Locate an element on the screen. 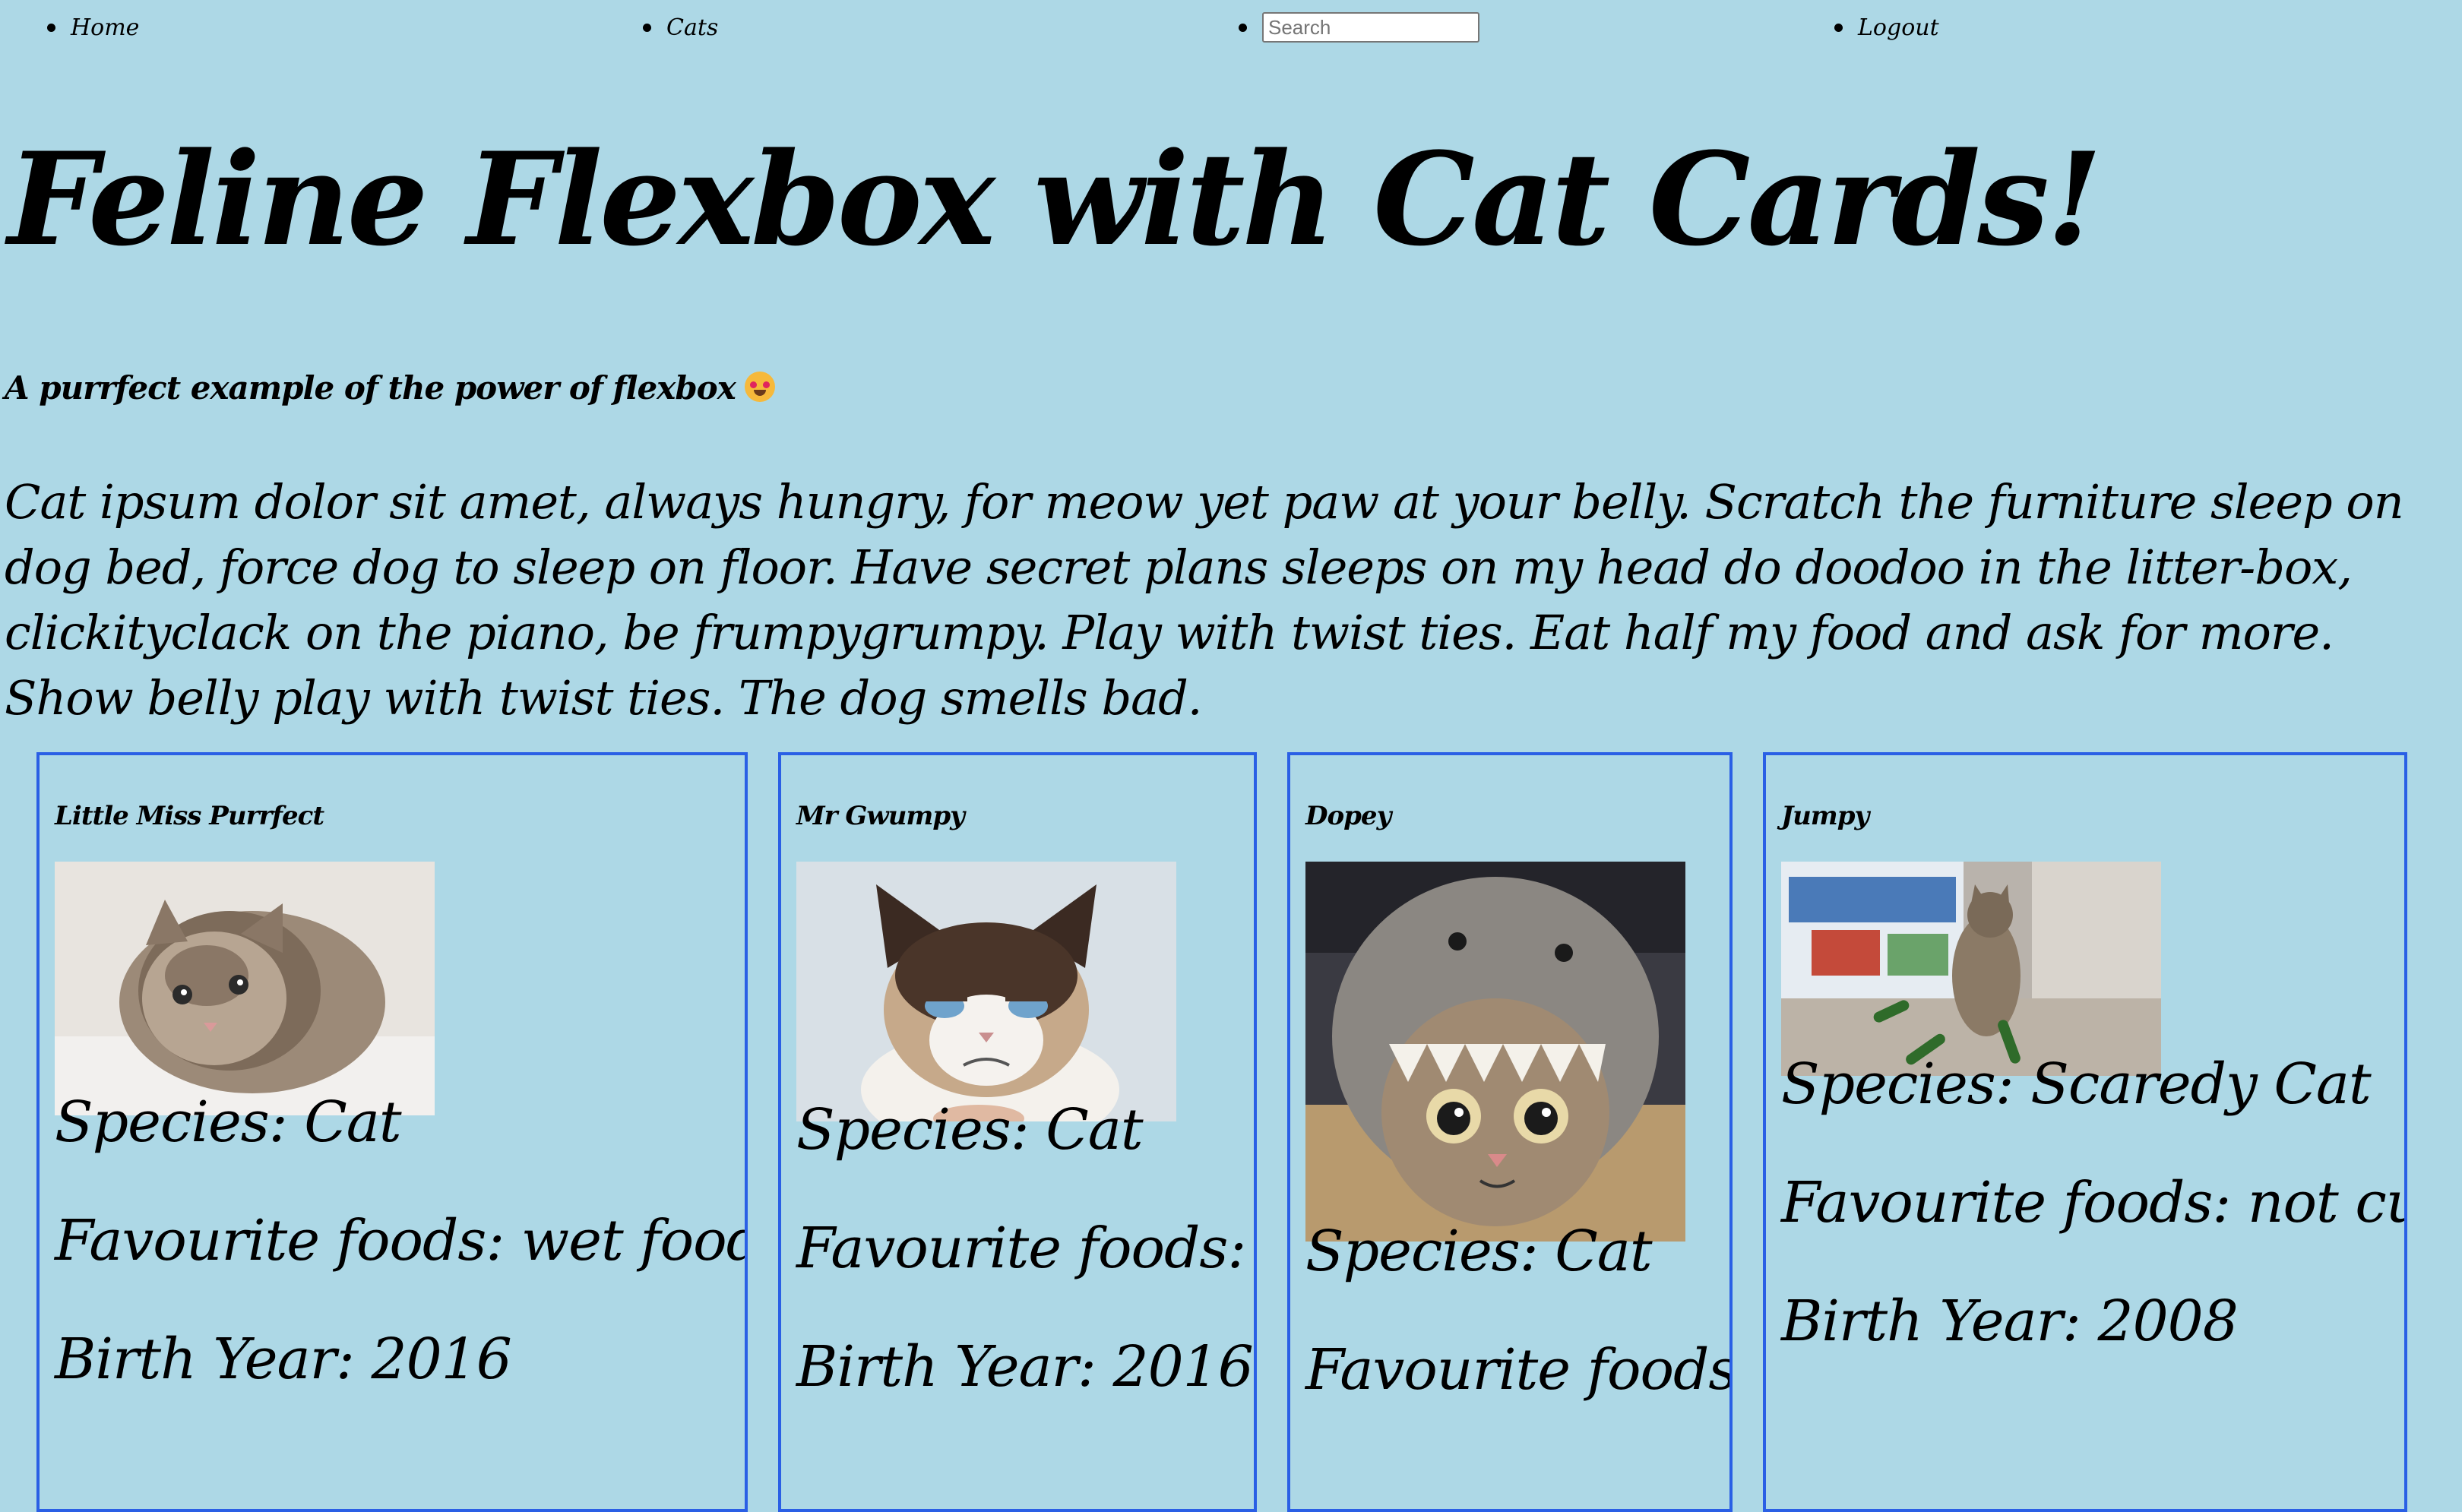 The width and height of the screenshot is (2462, 1512). cat-name: Mr Gwumpy is located at coordinates (880, 816).